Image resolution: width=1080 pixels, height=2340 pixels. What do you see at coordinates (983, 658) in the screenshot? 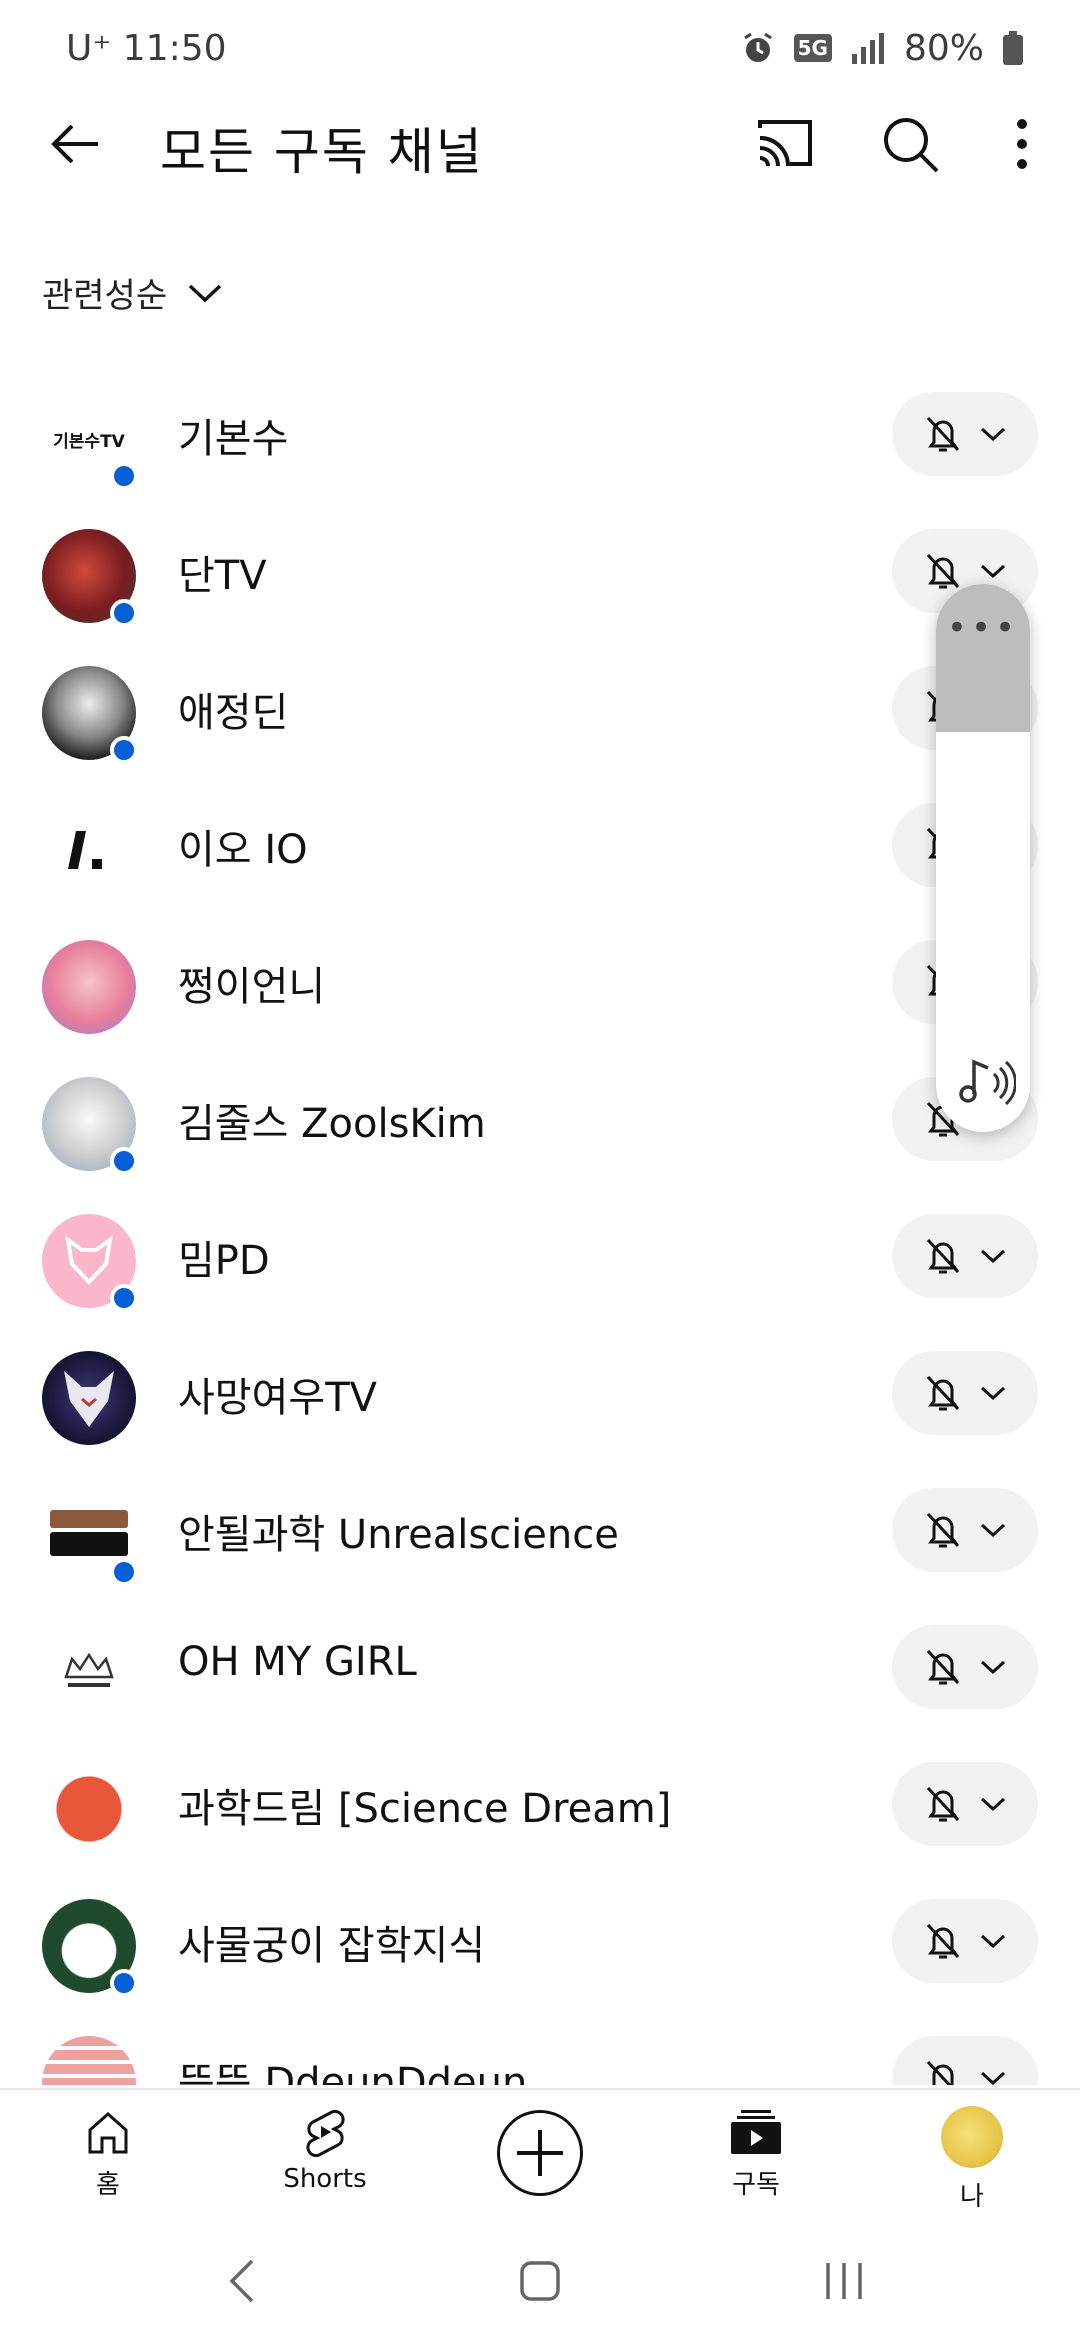
I see `volume-level-fill` at bounding box center [983, 658].